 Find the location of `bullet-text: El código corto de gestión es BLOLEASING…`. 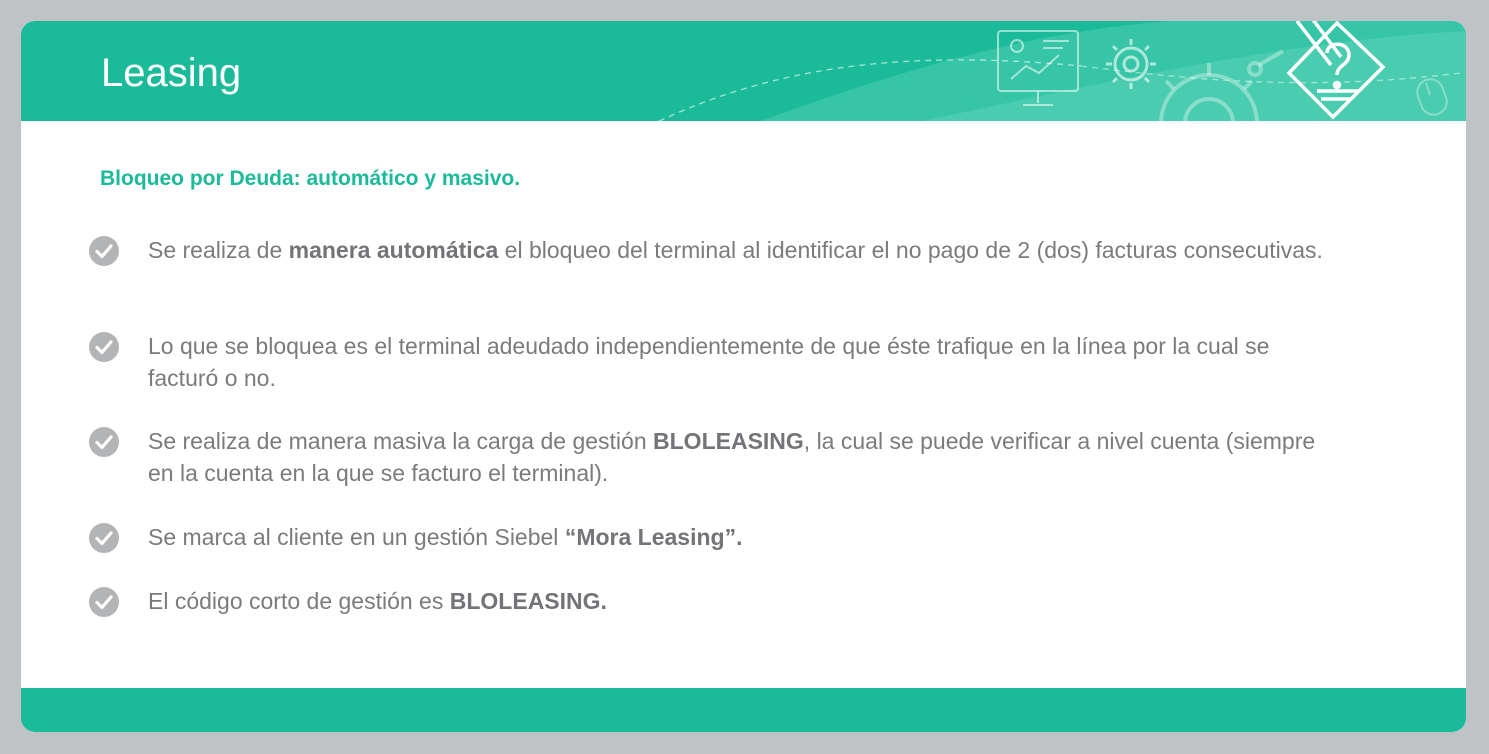

bullet-text: El código corto de gestión es BLOLEASING… is located at coordinates (743, 601).